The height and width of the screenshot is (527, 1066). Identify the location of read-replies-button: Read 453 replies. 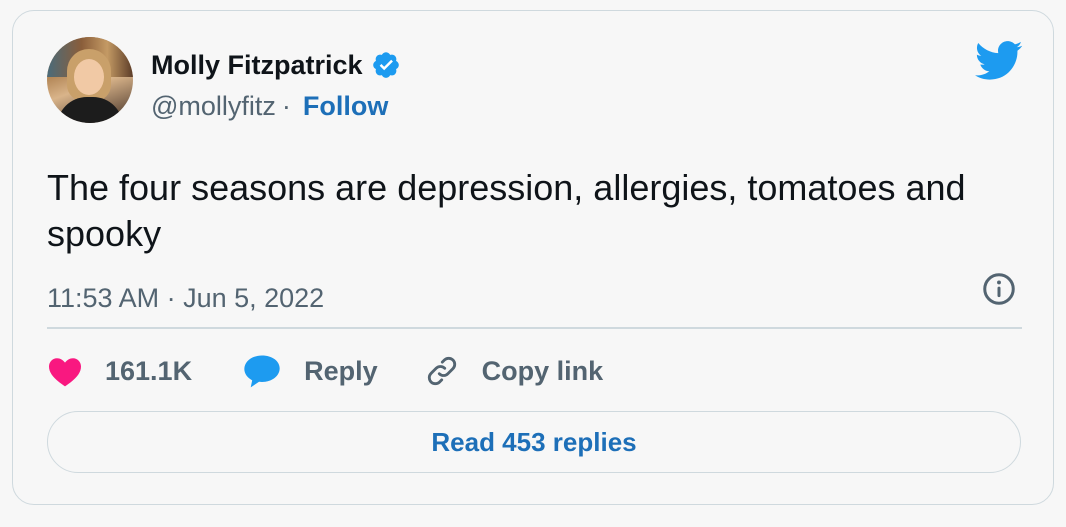
(534, 442).